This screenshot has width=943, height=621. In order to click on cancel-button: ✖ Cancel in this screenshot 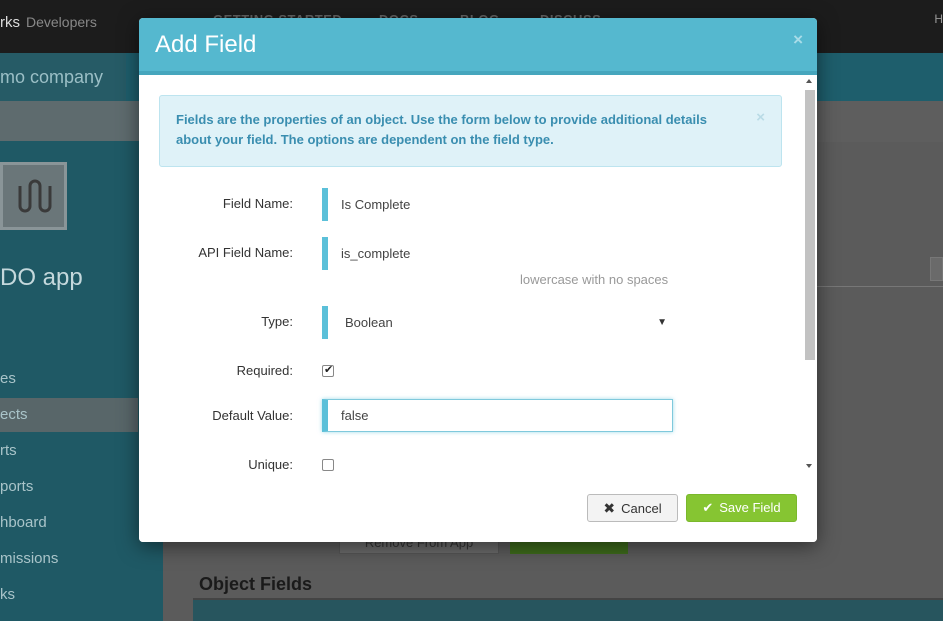, I will do `click(632, 508)`.